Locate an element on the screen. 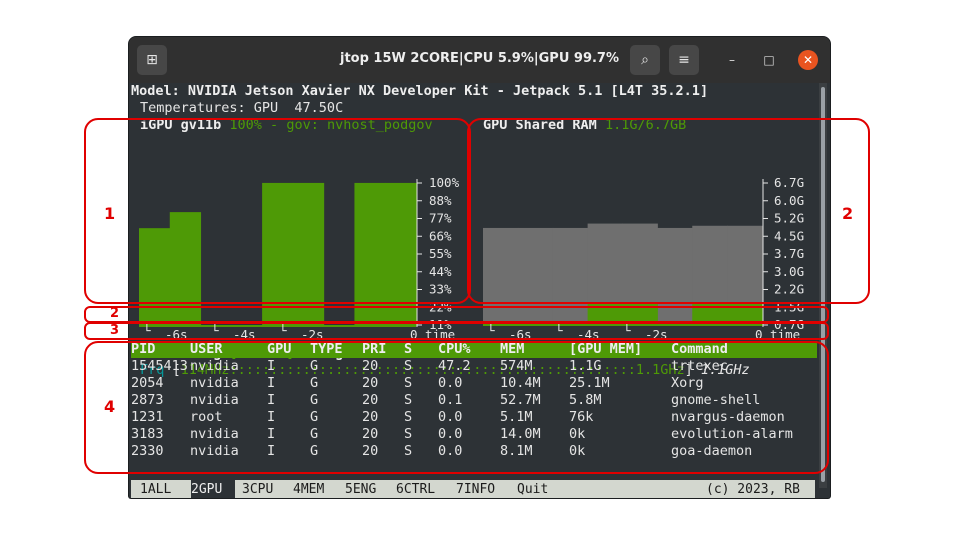 The height and width of the screenshot is (540, 960). footer-tab-label: CPU is located at coordinates (261, 489).